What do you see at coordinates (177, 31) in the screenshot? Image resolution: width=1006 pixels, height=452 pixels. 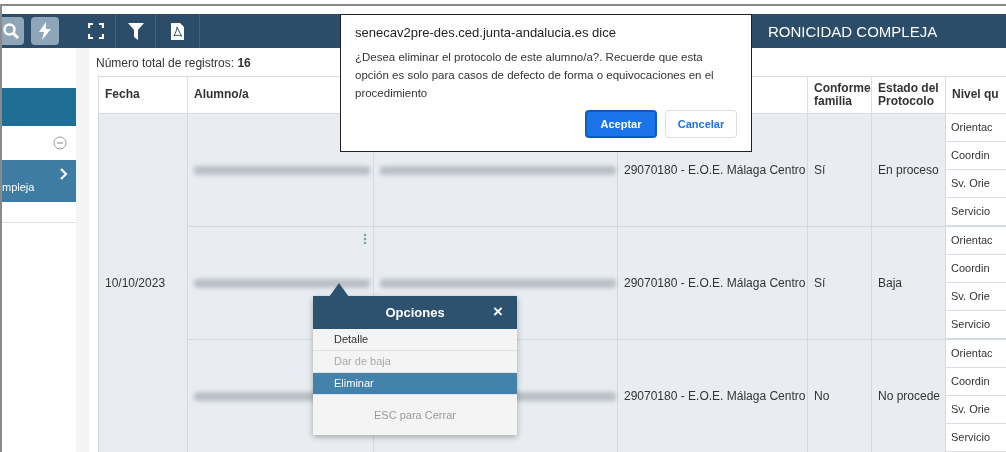 I see `pdf-file-icon` at bounding box center [177, 31].